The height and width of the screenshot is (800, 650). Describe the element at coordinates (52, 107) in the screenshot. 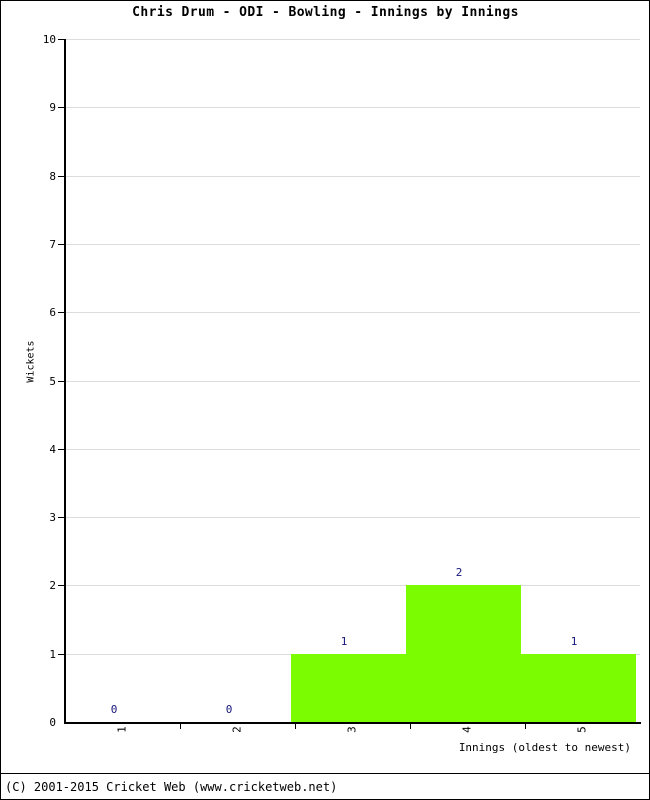

I see `ytick-label-9: 9` at that location.